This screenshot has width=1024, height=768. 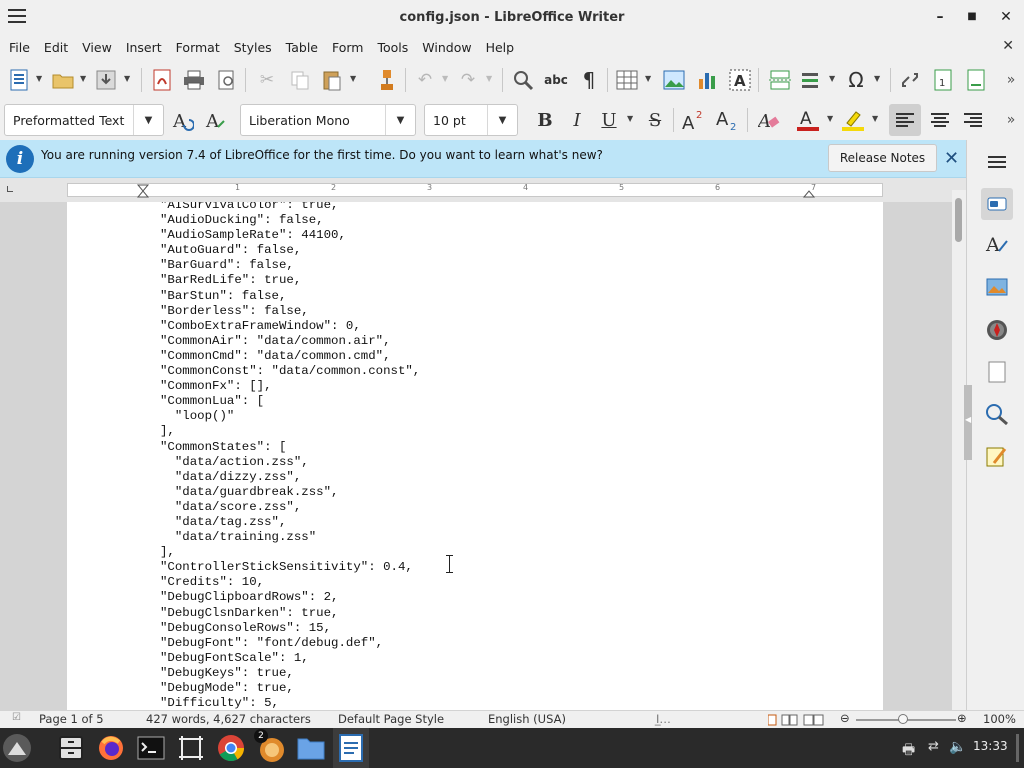 What do you see at coordinates (290, 507) in the screenshot?
I see `document-line: "data/score.zss",` at bounding box center [290, 507].